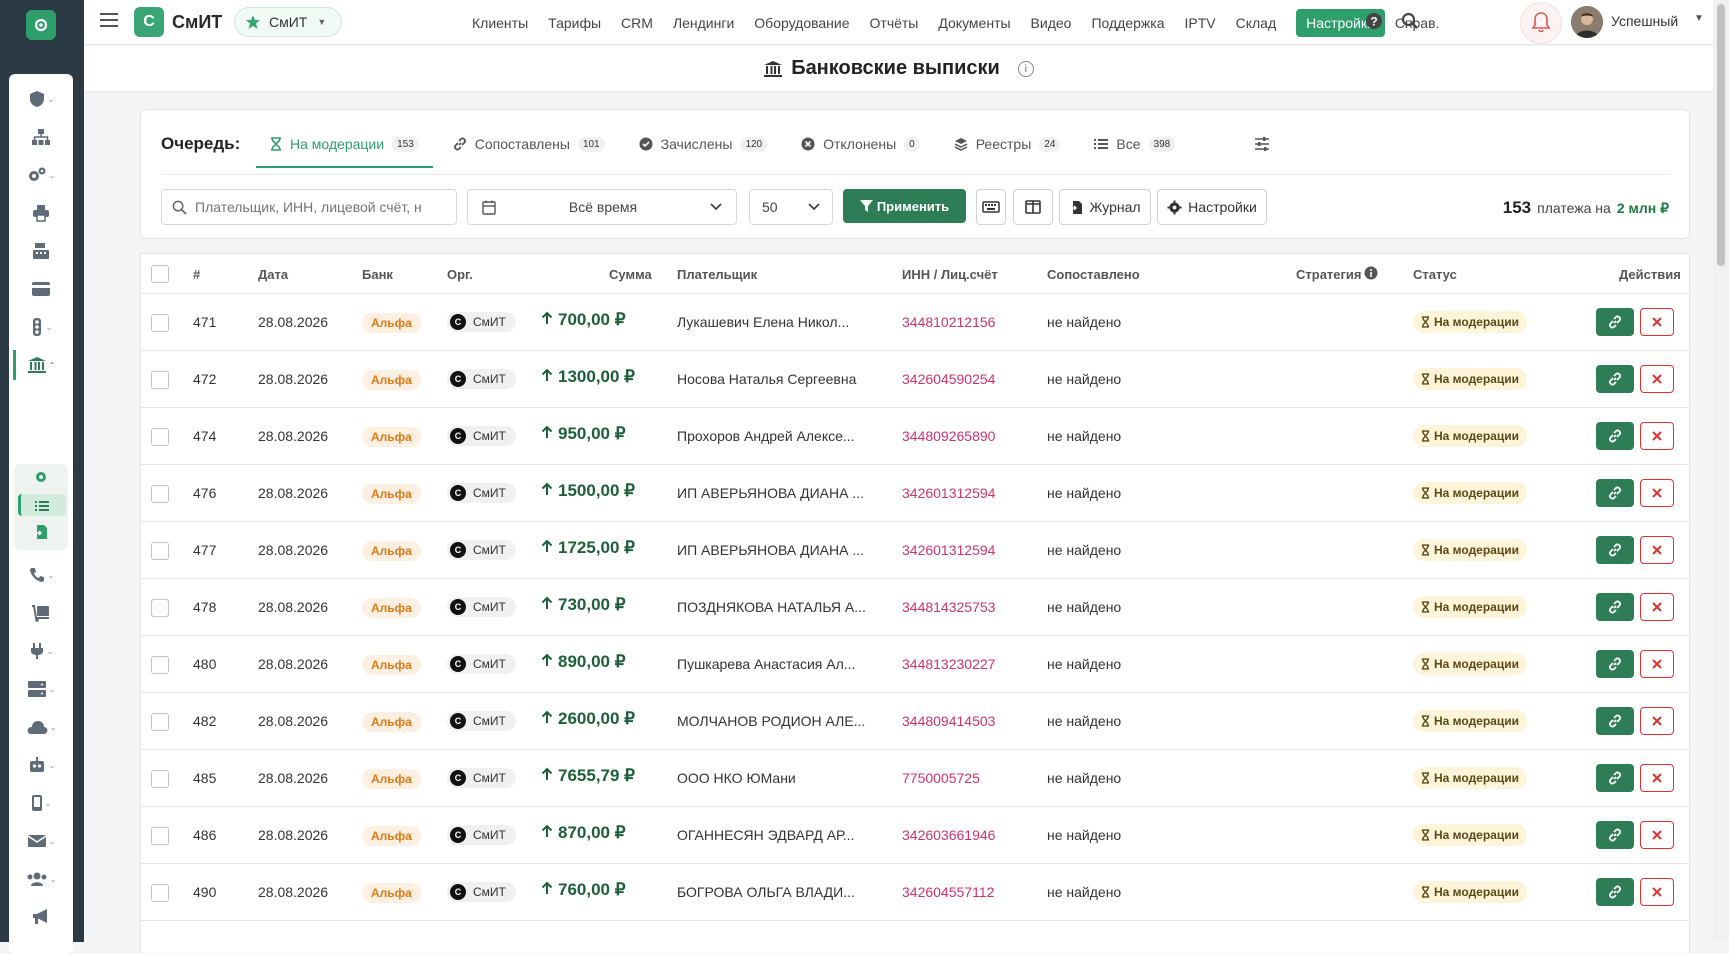 Image resolution: width=1729 pixels, height=954 pixels. I want to click on tab-link: Сопоставлены 101, so click(529, 144).